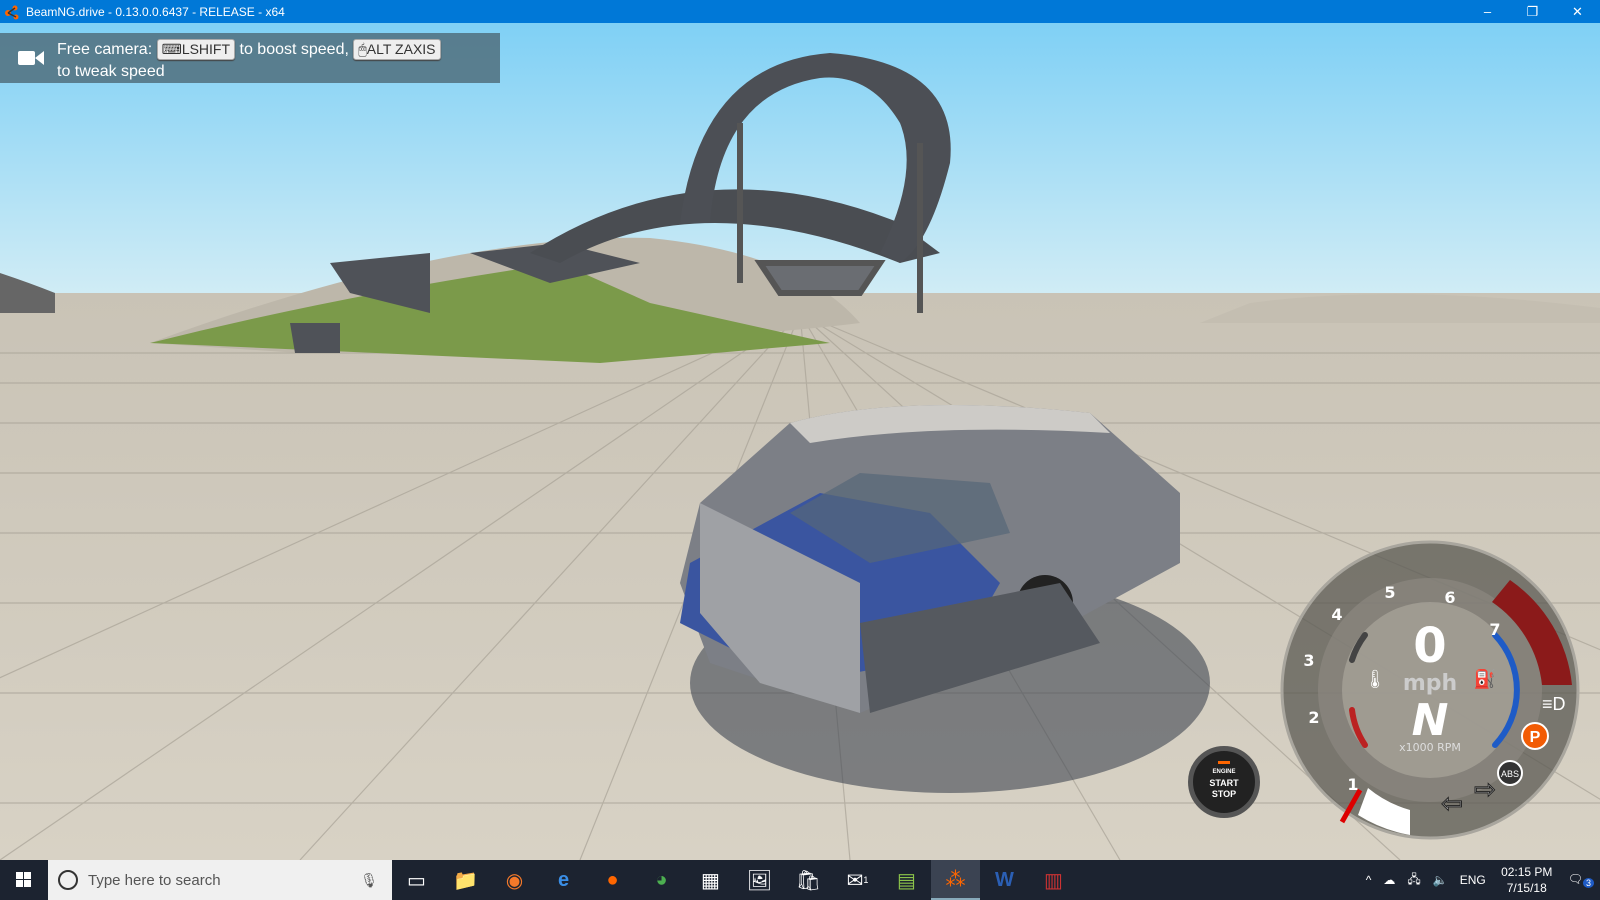  I want to click on speed-unit: mph, so click(1430, 683).